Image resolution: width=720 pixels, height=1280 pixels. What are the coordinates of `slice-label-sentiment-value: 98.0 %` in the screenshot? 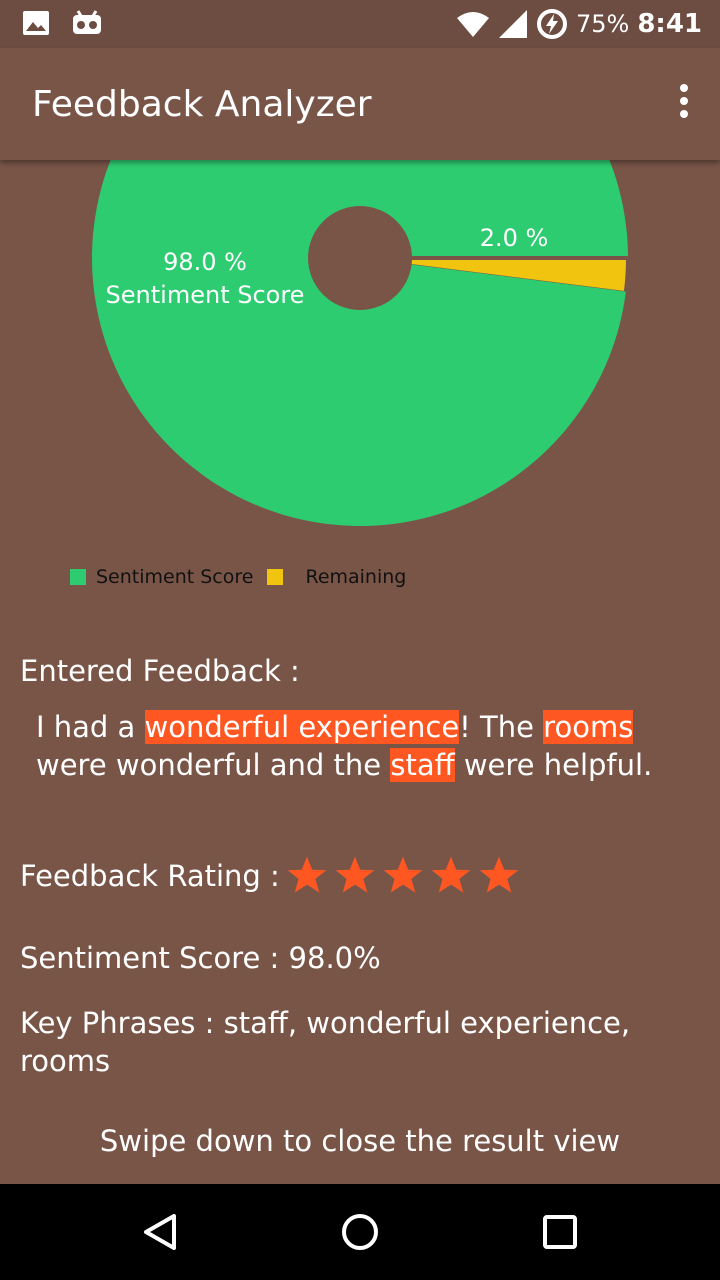 It's located at (205, 262).